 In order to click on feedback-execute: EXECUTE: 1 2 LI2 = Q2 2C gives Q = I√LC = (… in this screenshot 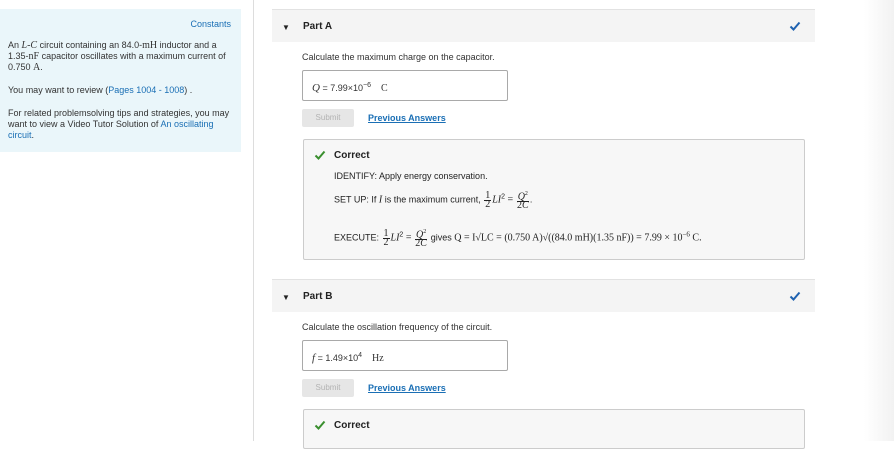, I will do `click(518, 238)`.